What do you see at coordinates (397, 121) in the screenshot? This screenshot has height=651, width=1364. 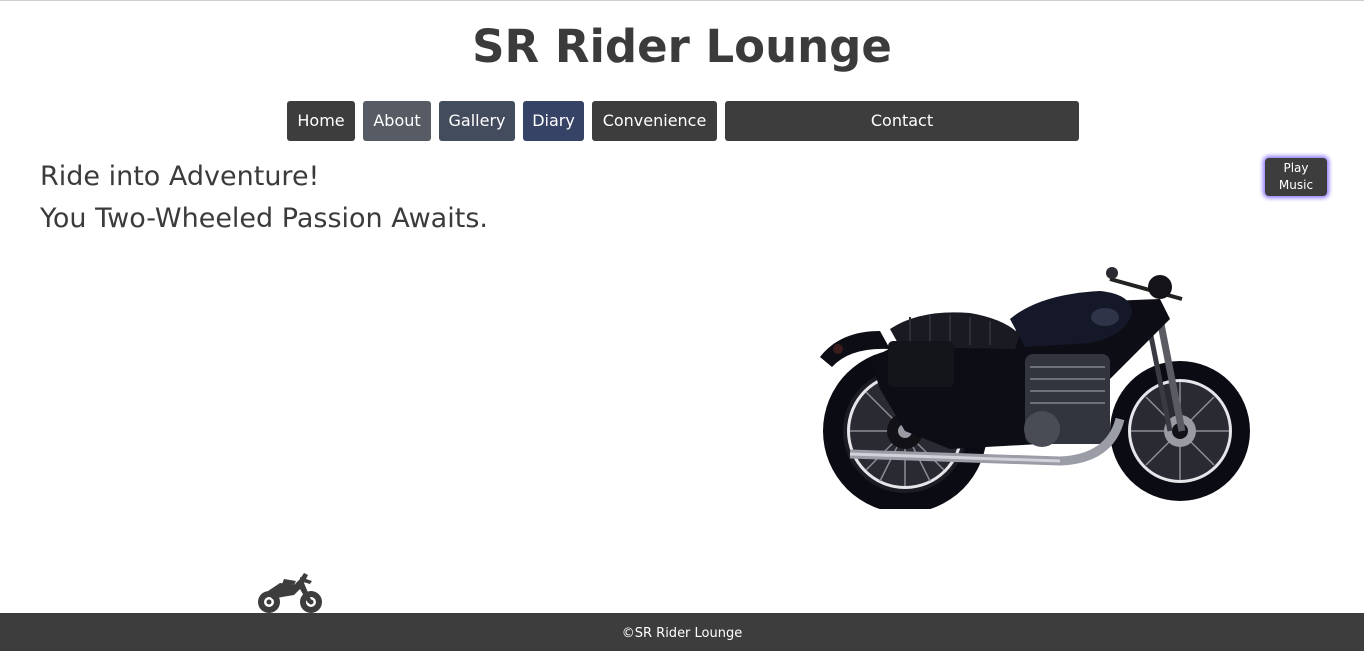 I see `nav-about-button: About` at bounding box center [397, 121].